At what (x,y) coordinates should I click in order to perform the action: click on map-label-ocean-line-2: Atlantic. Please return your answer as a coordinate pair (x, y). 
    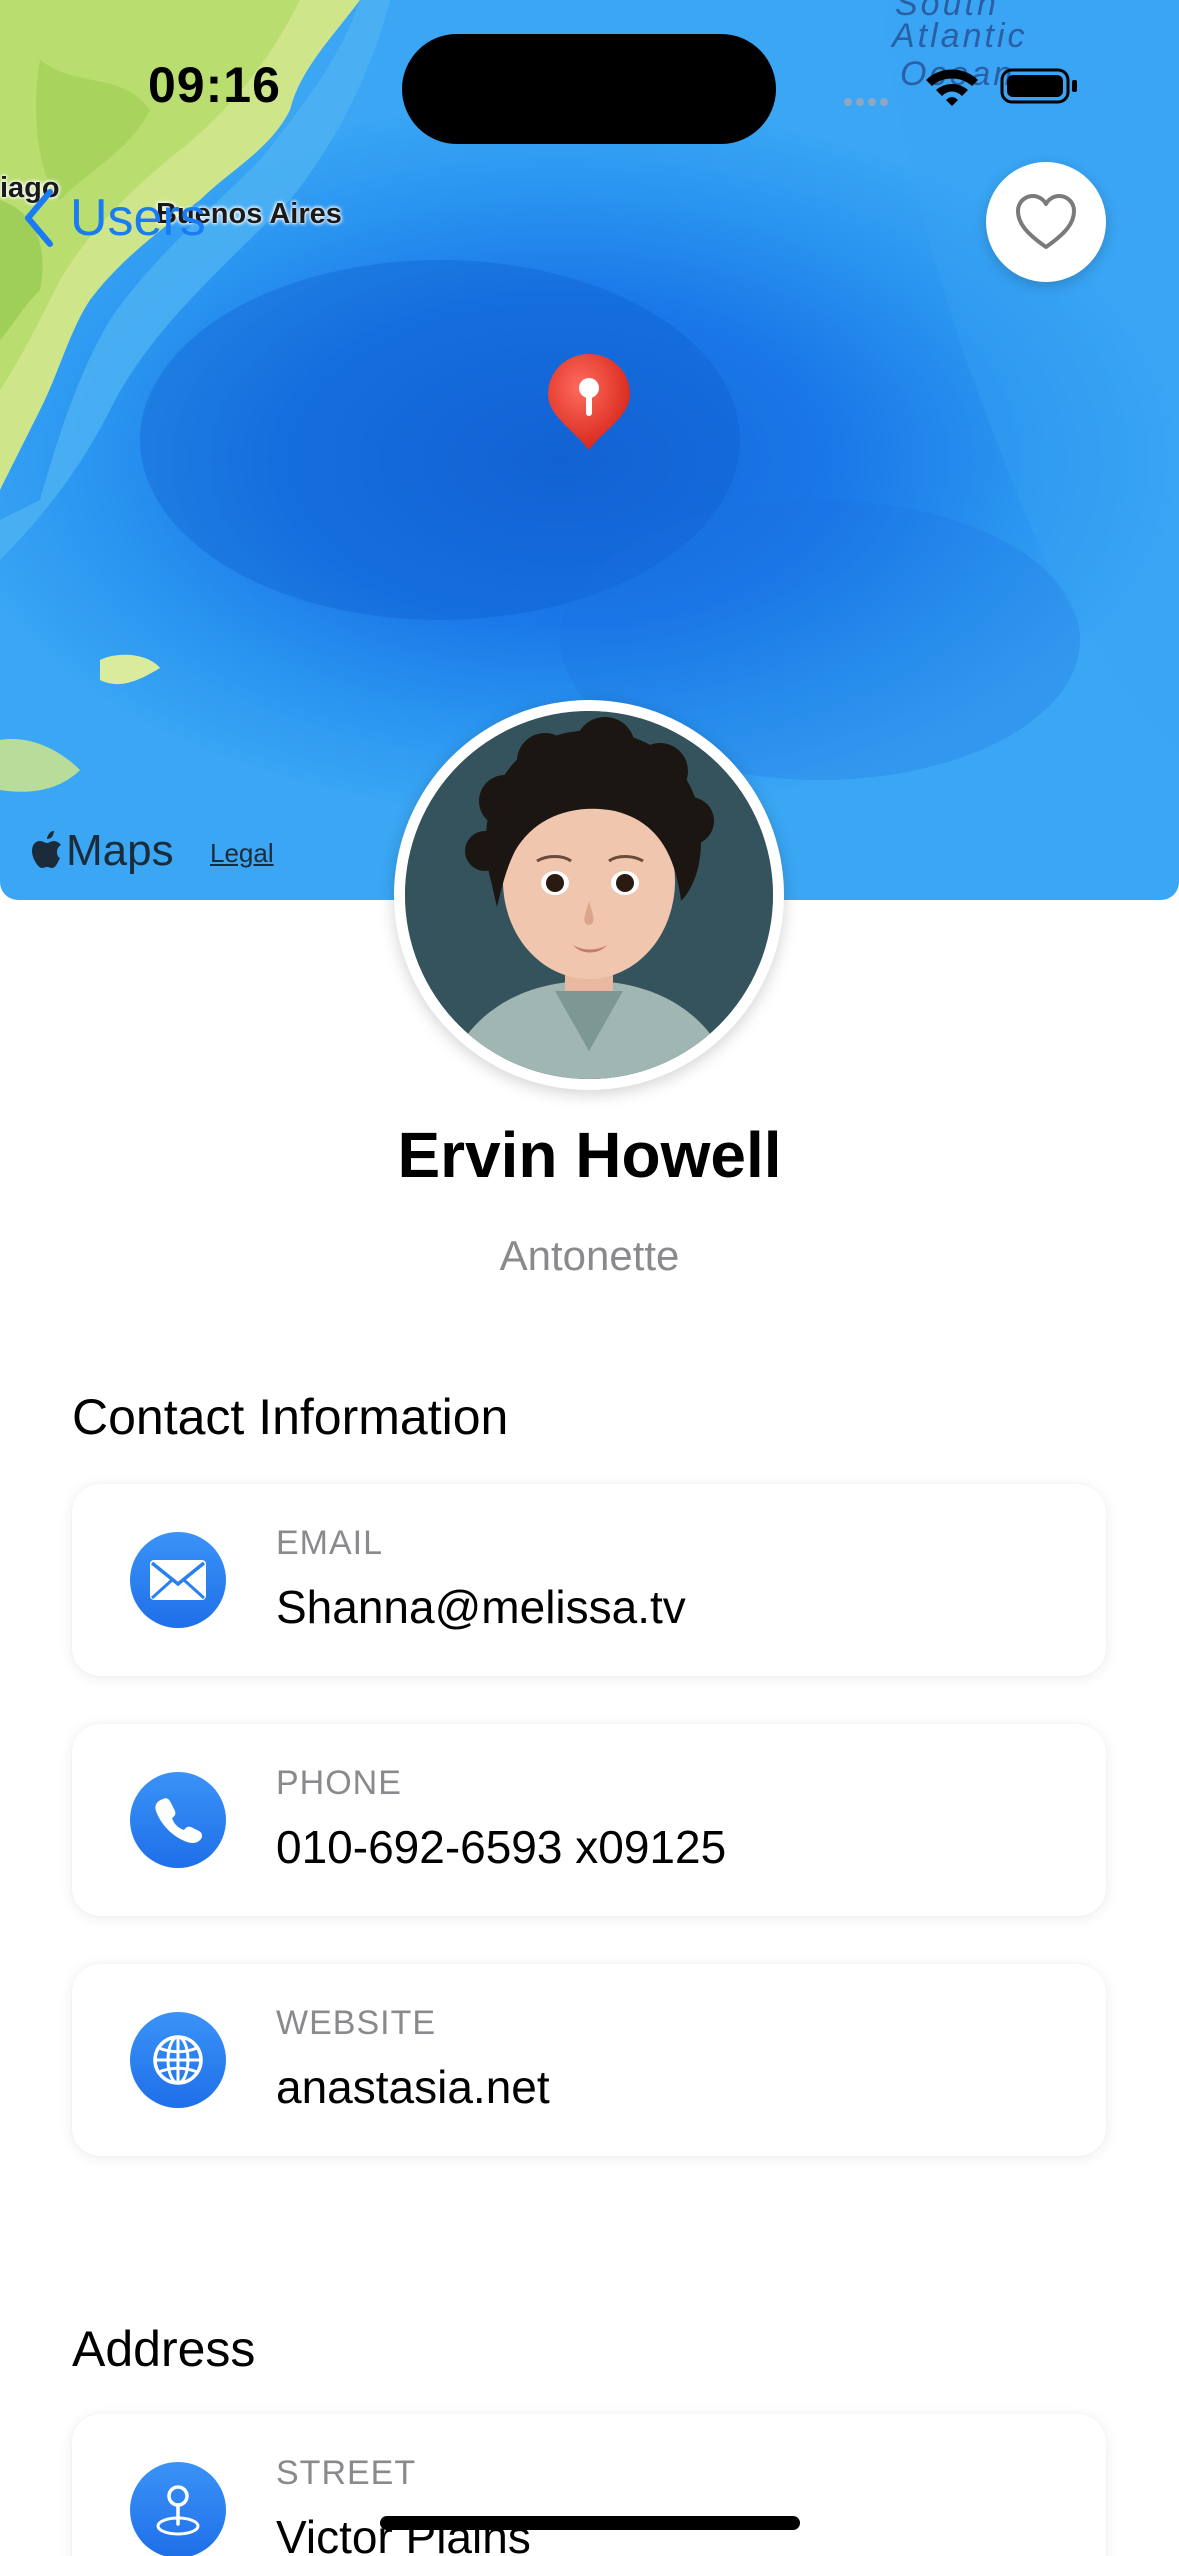
    Looking at the image, I should click on (960, 36).